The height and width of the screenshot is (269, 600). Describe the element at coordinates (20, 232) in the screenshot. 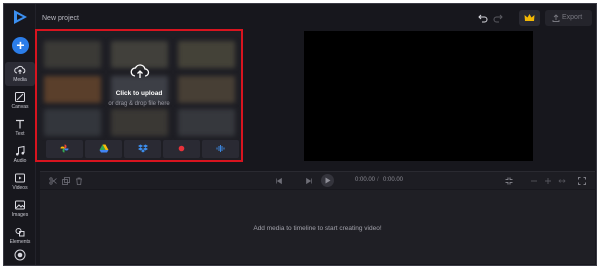

I see `shapes-icon` at that location.